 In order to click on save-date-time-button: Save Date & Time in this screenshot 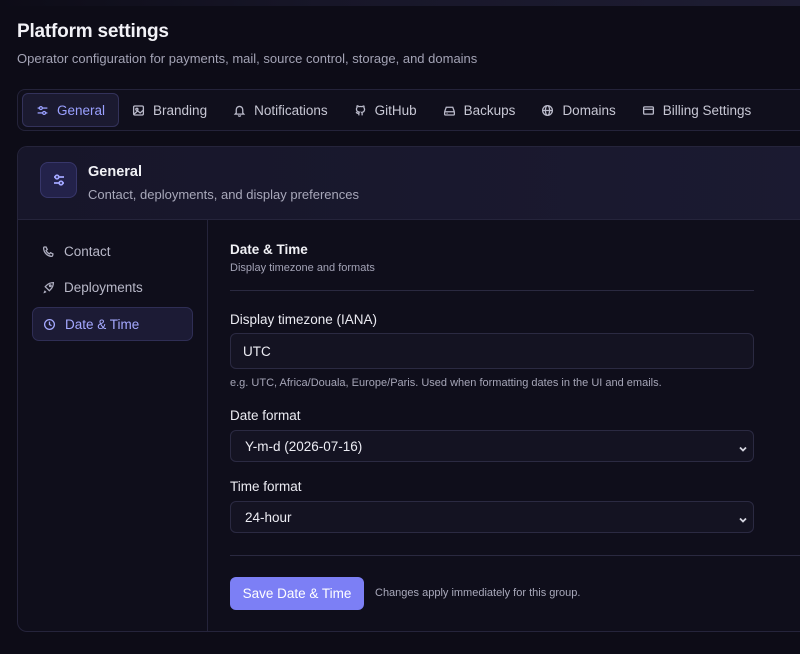, I will do `click(297, 593)`.